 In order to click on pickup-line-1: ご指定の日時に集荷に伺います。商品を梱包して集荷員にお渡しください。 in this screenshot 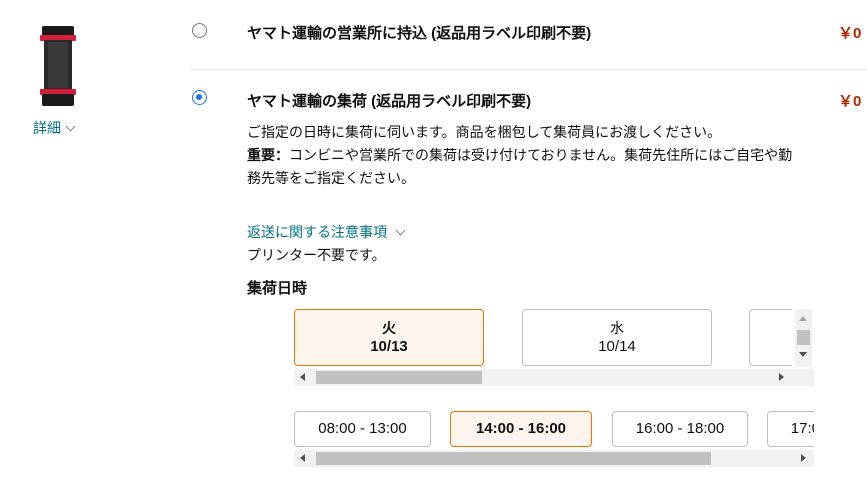, I will do `click(484, 132)`.